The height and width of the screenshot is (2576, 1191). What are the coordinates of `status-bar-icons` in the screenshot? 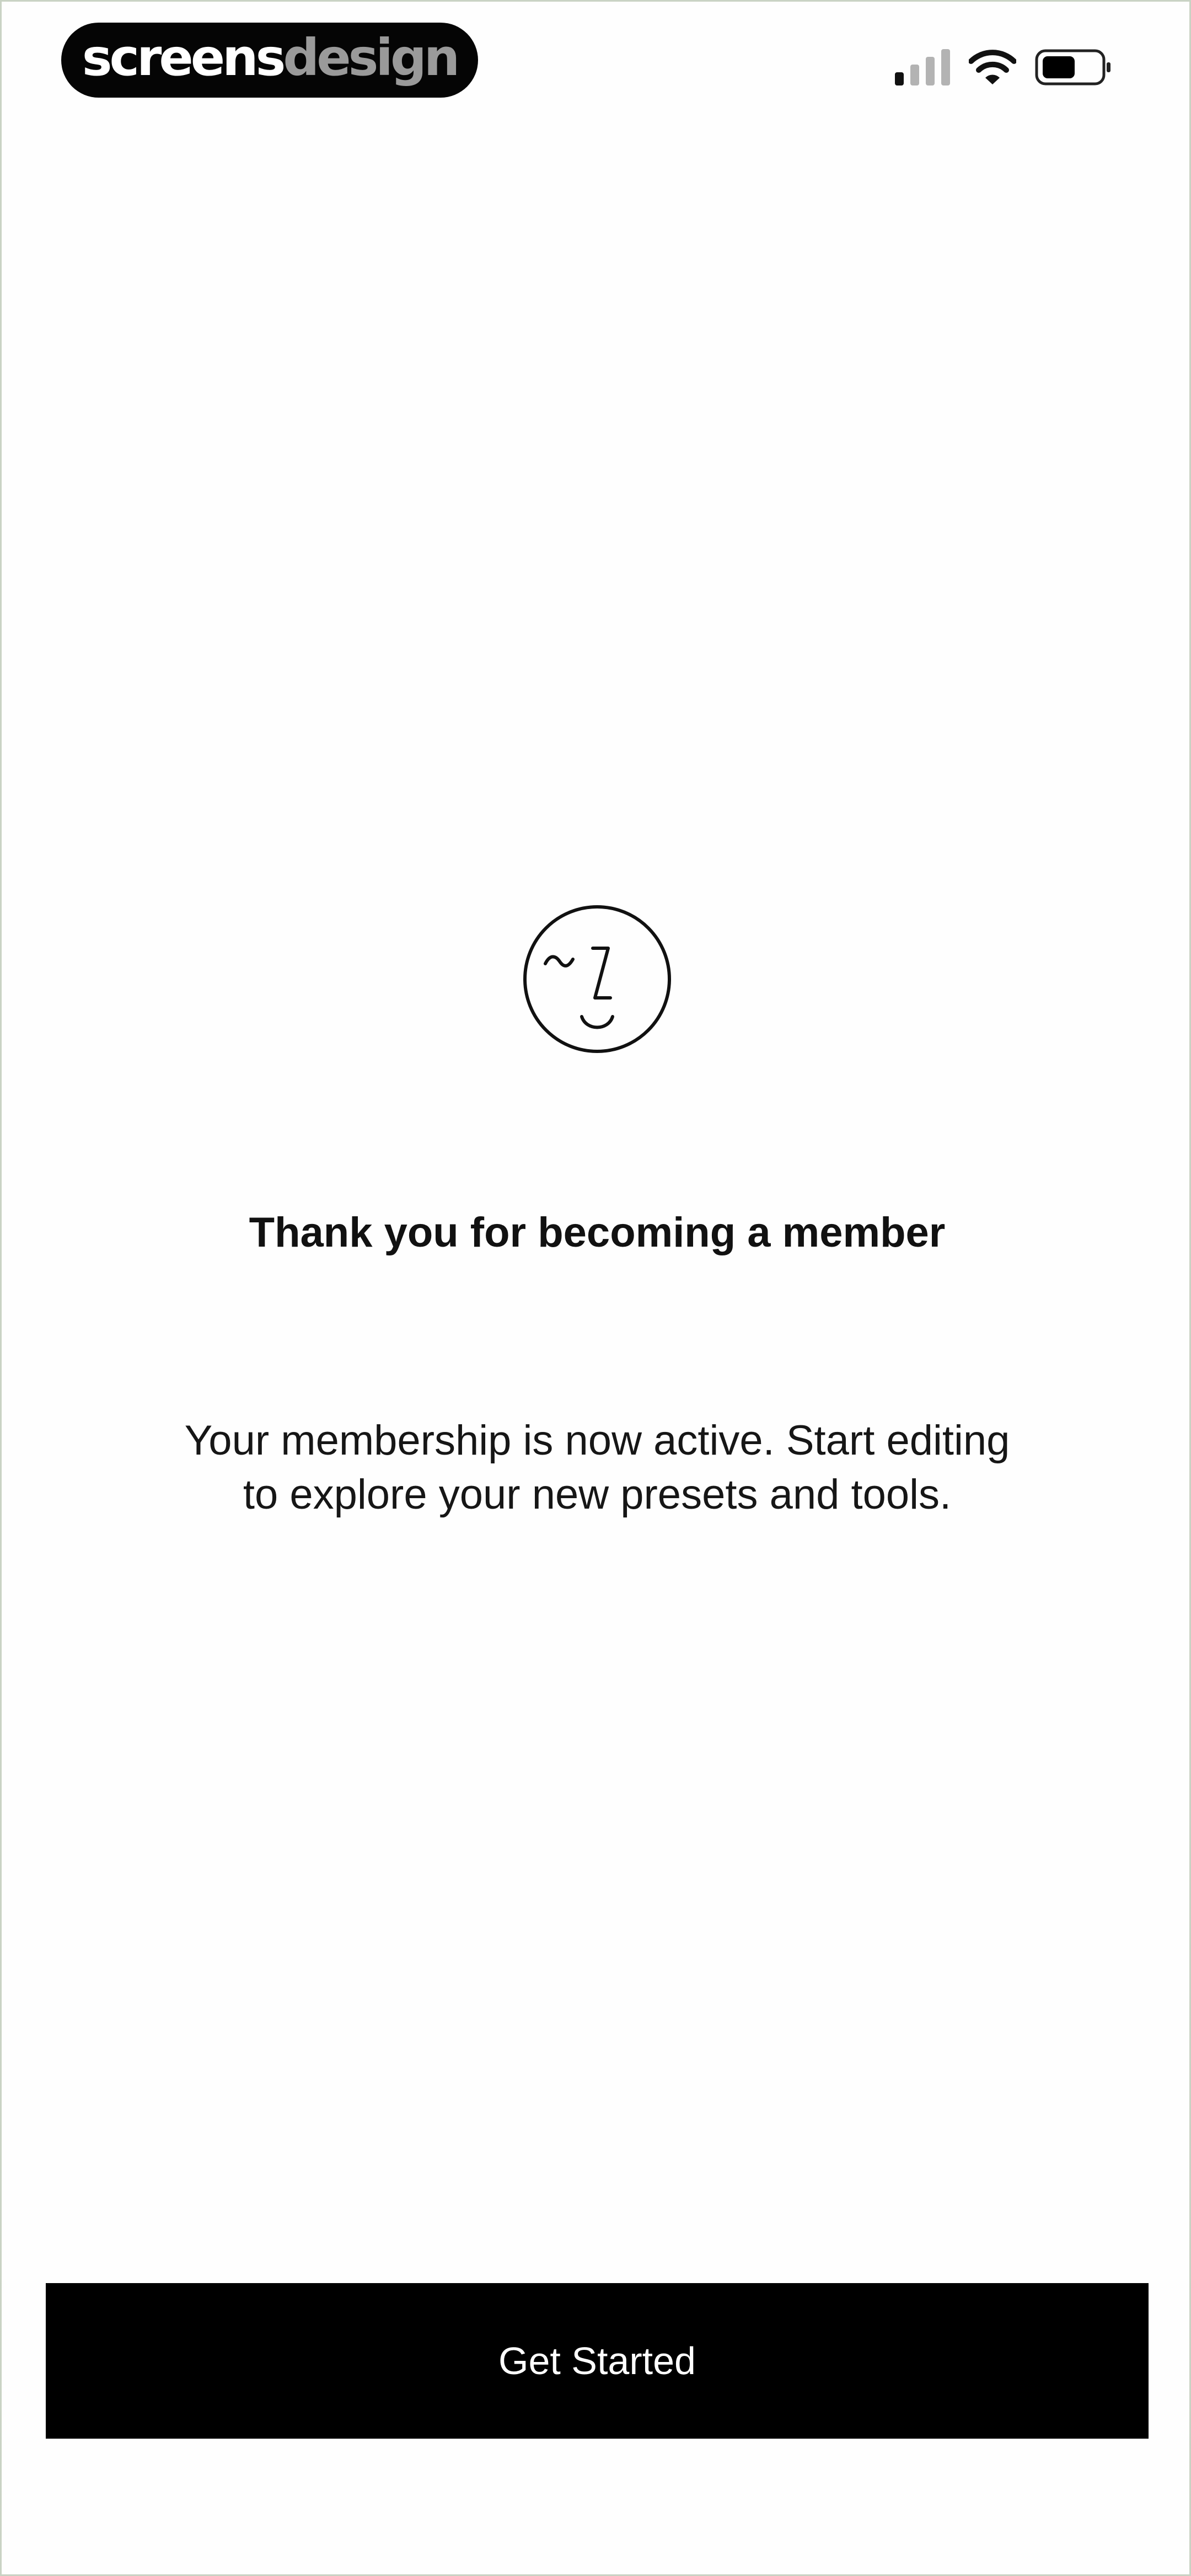 It's located at (1004, 67).